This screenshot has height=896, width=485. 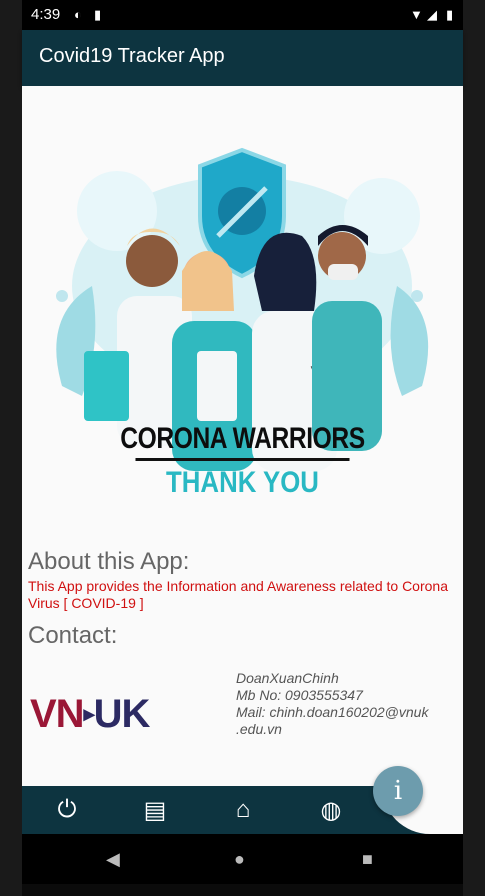 What do you see at coordinates (242, 482) in the screenshot?
I see `hero-subtitle: THANK YOU` at bounding box center [242, 482].